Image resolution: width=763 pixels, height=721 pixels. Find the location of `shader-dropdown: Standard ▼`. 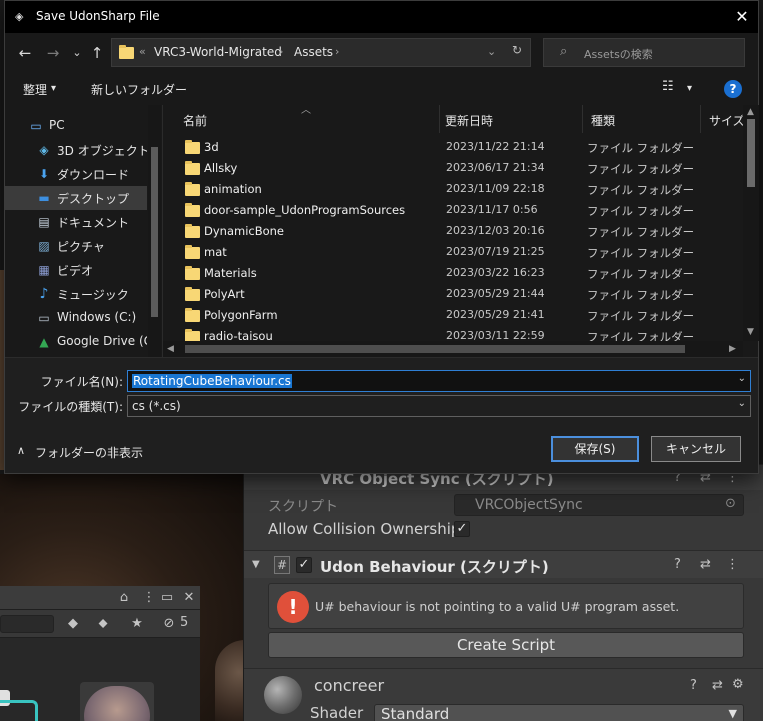

shader-dropdown: Standard ▼ is located at coordinates (559, 712).